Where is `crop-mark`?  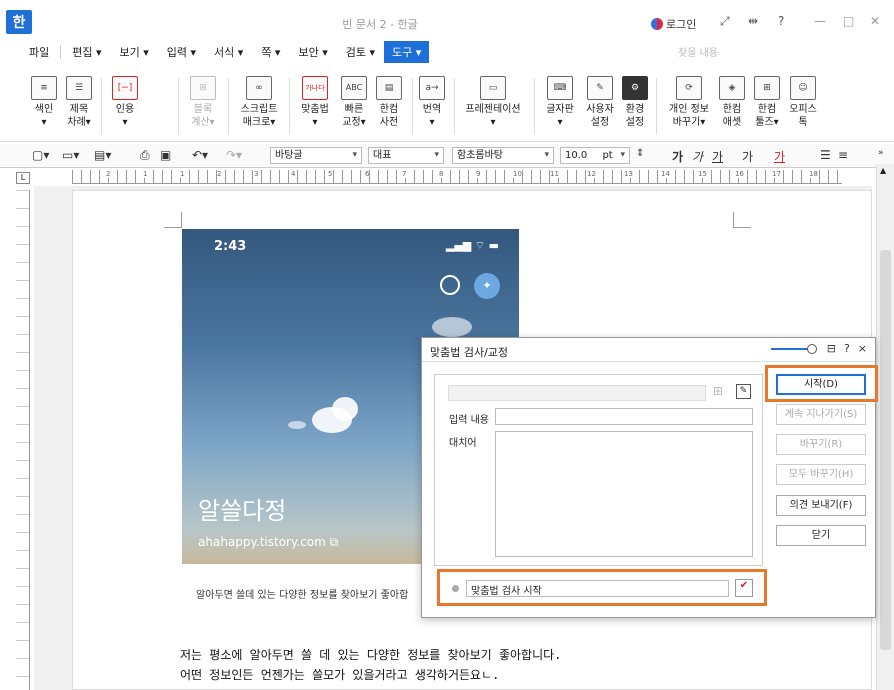
crop-mark is located at coordinates (173, 220).